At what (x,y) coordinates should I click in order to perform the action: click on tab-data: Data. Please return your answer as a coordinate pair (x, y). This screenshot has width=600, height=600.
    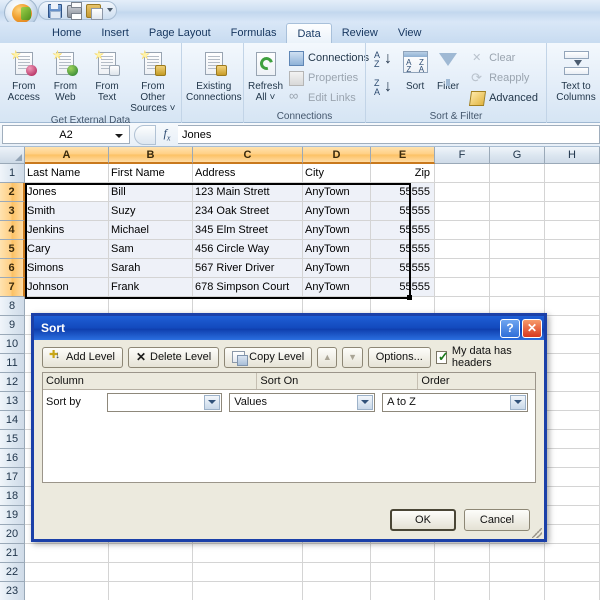
    Looking at the image, I should click on (309, 33).